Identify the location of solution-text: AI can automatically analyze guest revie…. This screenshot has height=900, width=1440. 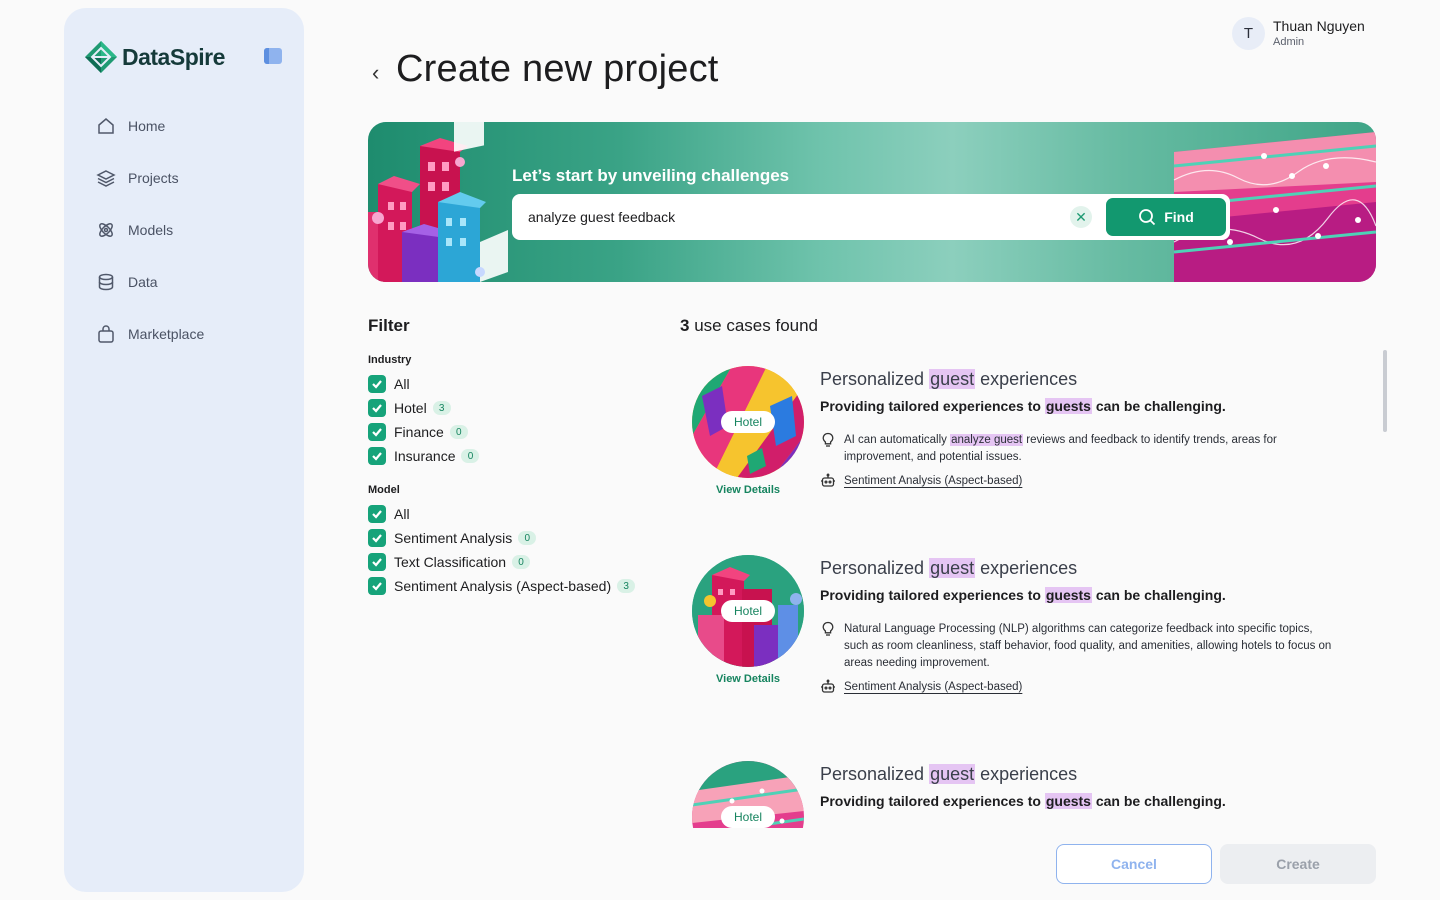
(1092, 449).